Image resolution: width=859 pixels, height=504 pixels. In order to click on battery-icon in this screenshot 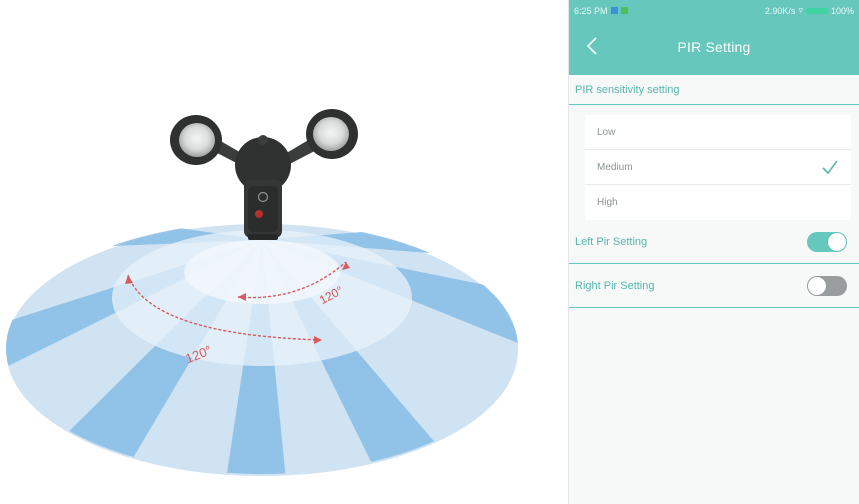, I will do `click(816, 10)`.